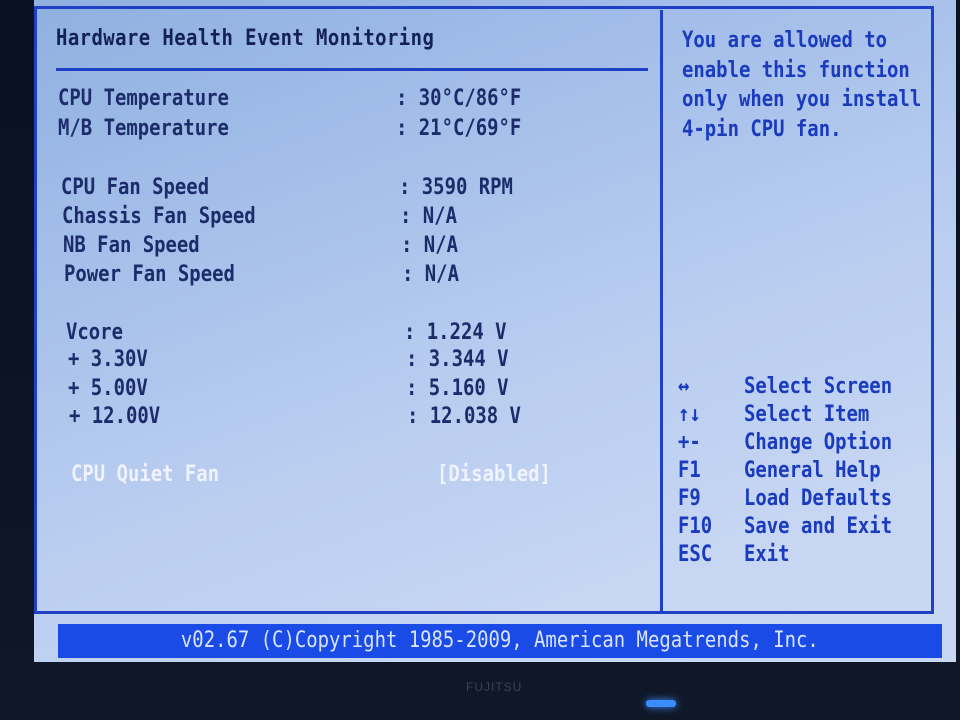 This screenshot has width=960, height=720. Describe the element at coordinates (818, 526) in the screenshot. I see `key-desc: Save and Exit` at that location.